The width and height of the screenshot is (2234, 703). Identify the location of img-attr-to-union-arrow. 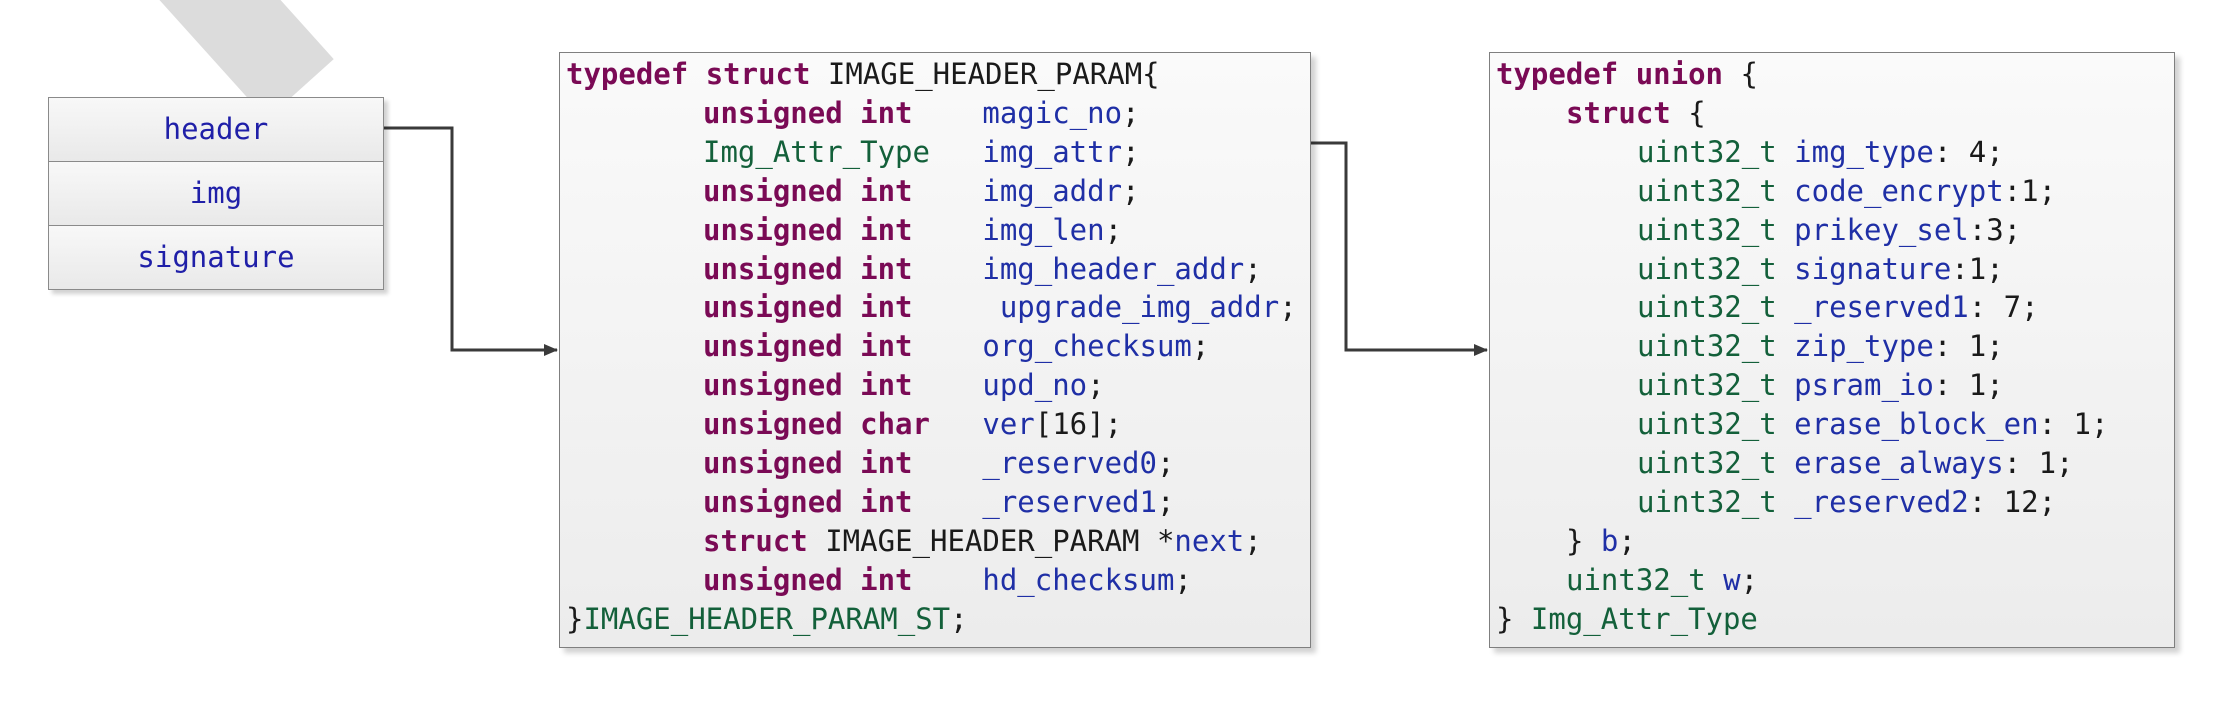
(1399, 248).